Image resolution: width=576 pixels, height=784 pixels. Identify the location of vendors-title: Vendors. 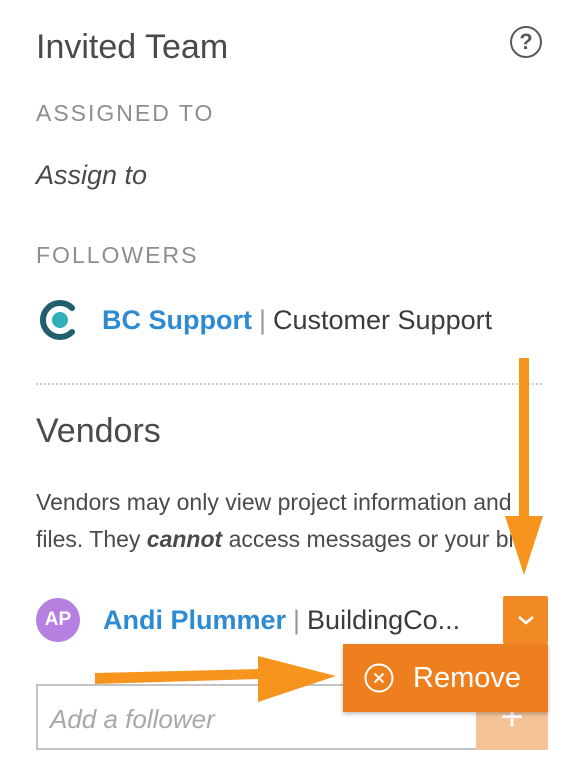
(98, 431).